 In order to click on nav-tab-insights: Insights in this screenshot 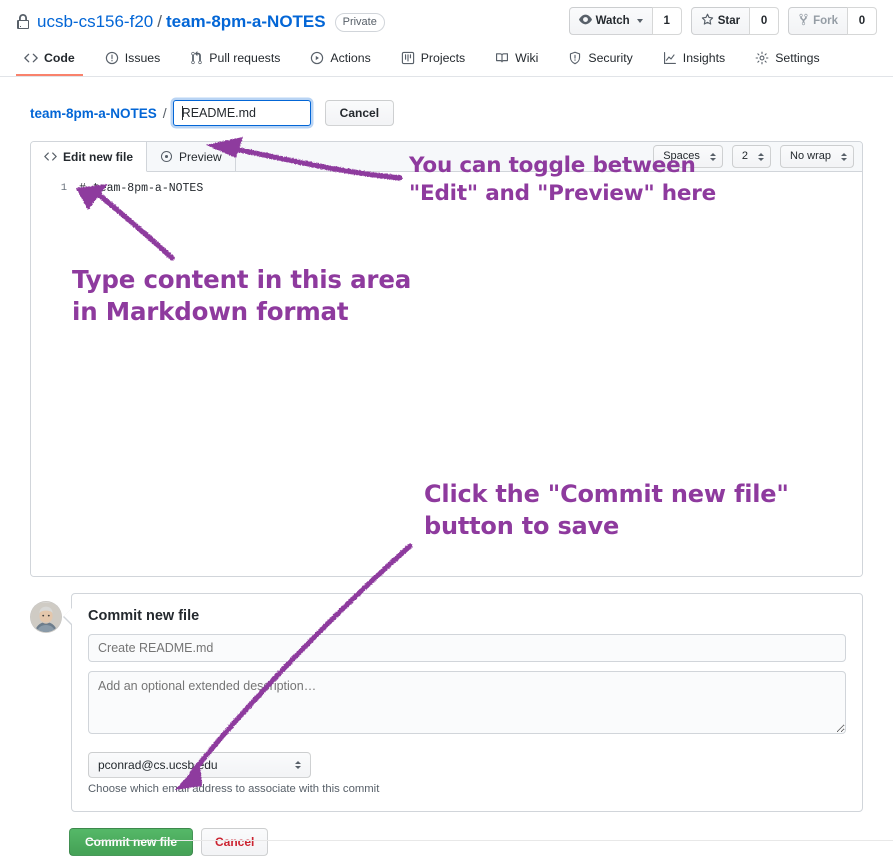, I will do `click(694, 59)`.